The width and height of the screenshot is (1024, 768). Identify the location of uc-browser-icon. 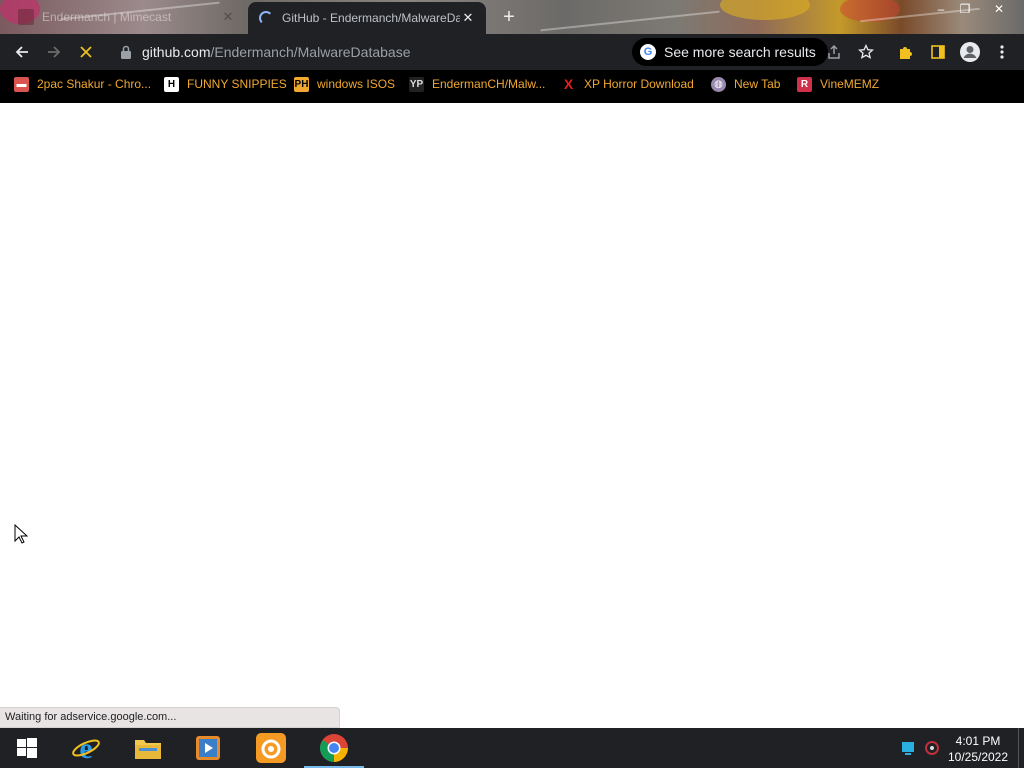
(271, 748).